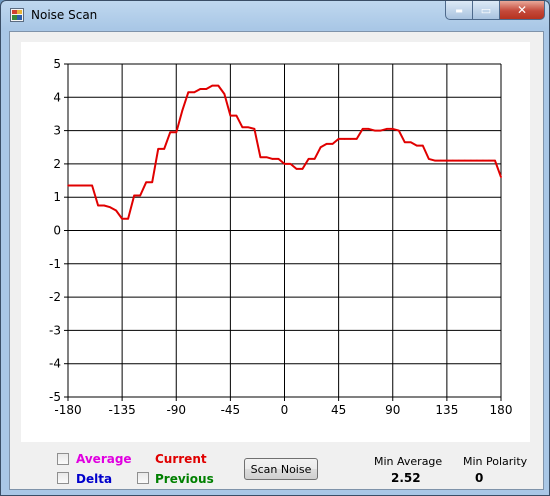 Image resolution: width=550 pixels, height=496 pixels. Describe the element at coordinates (392, 410) in the screenshot. I see `x-tick-label: 90` at that location.